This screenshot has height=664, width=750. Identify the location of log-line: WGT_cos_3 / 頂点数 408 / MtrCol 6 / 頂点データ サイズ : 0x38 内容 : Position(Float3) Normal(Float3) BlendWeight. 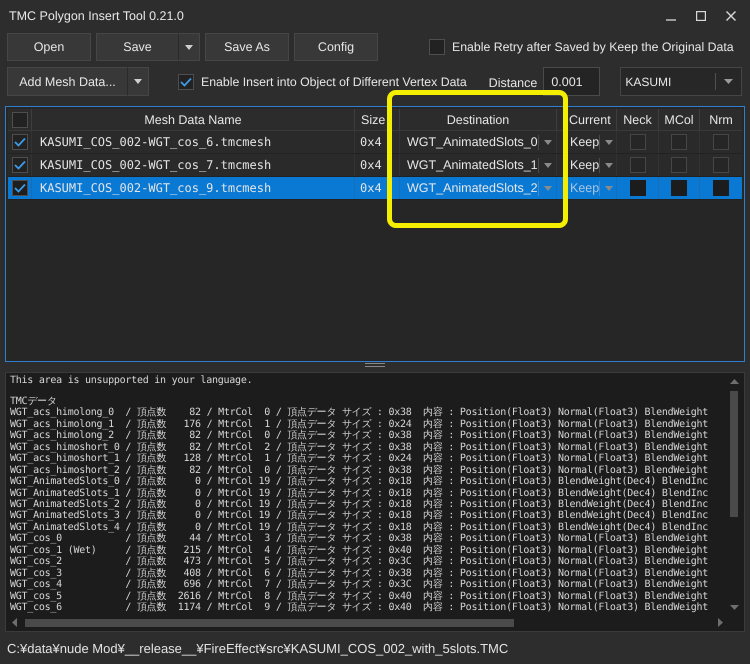
(359, 573).